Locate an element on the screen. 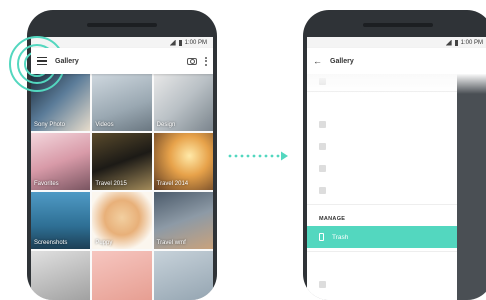 This screenshot has width=486, height=300. album-caption: Sony Photo is located at coordinates (50, 125).